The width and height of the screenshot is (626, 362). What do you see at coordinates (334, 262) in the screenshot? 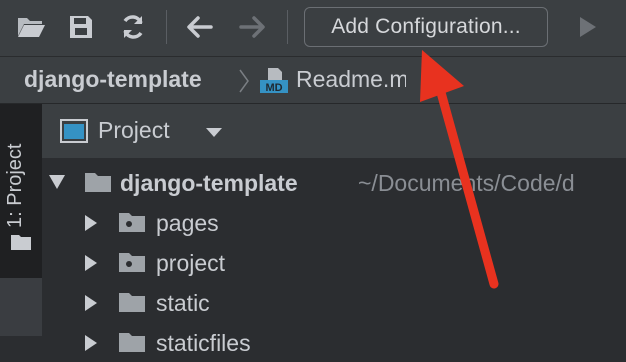
I see `tree-item: project` at bounding box center [334, 262].